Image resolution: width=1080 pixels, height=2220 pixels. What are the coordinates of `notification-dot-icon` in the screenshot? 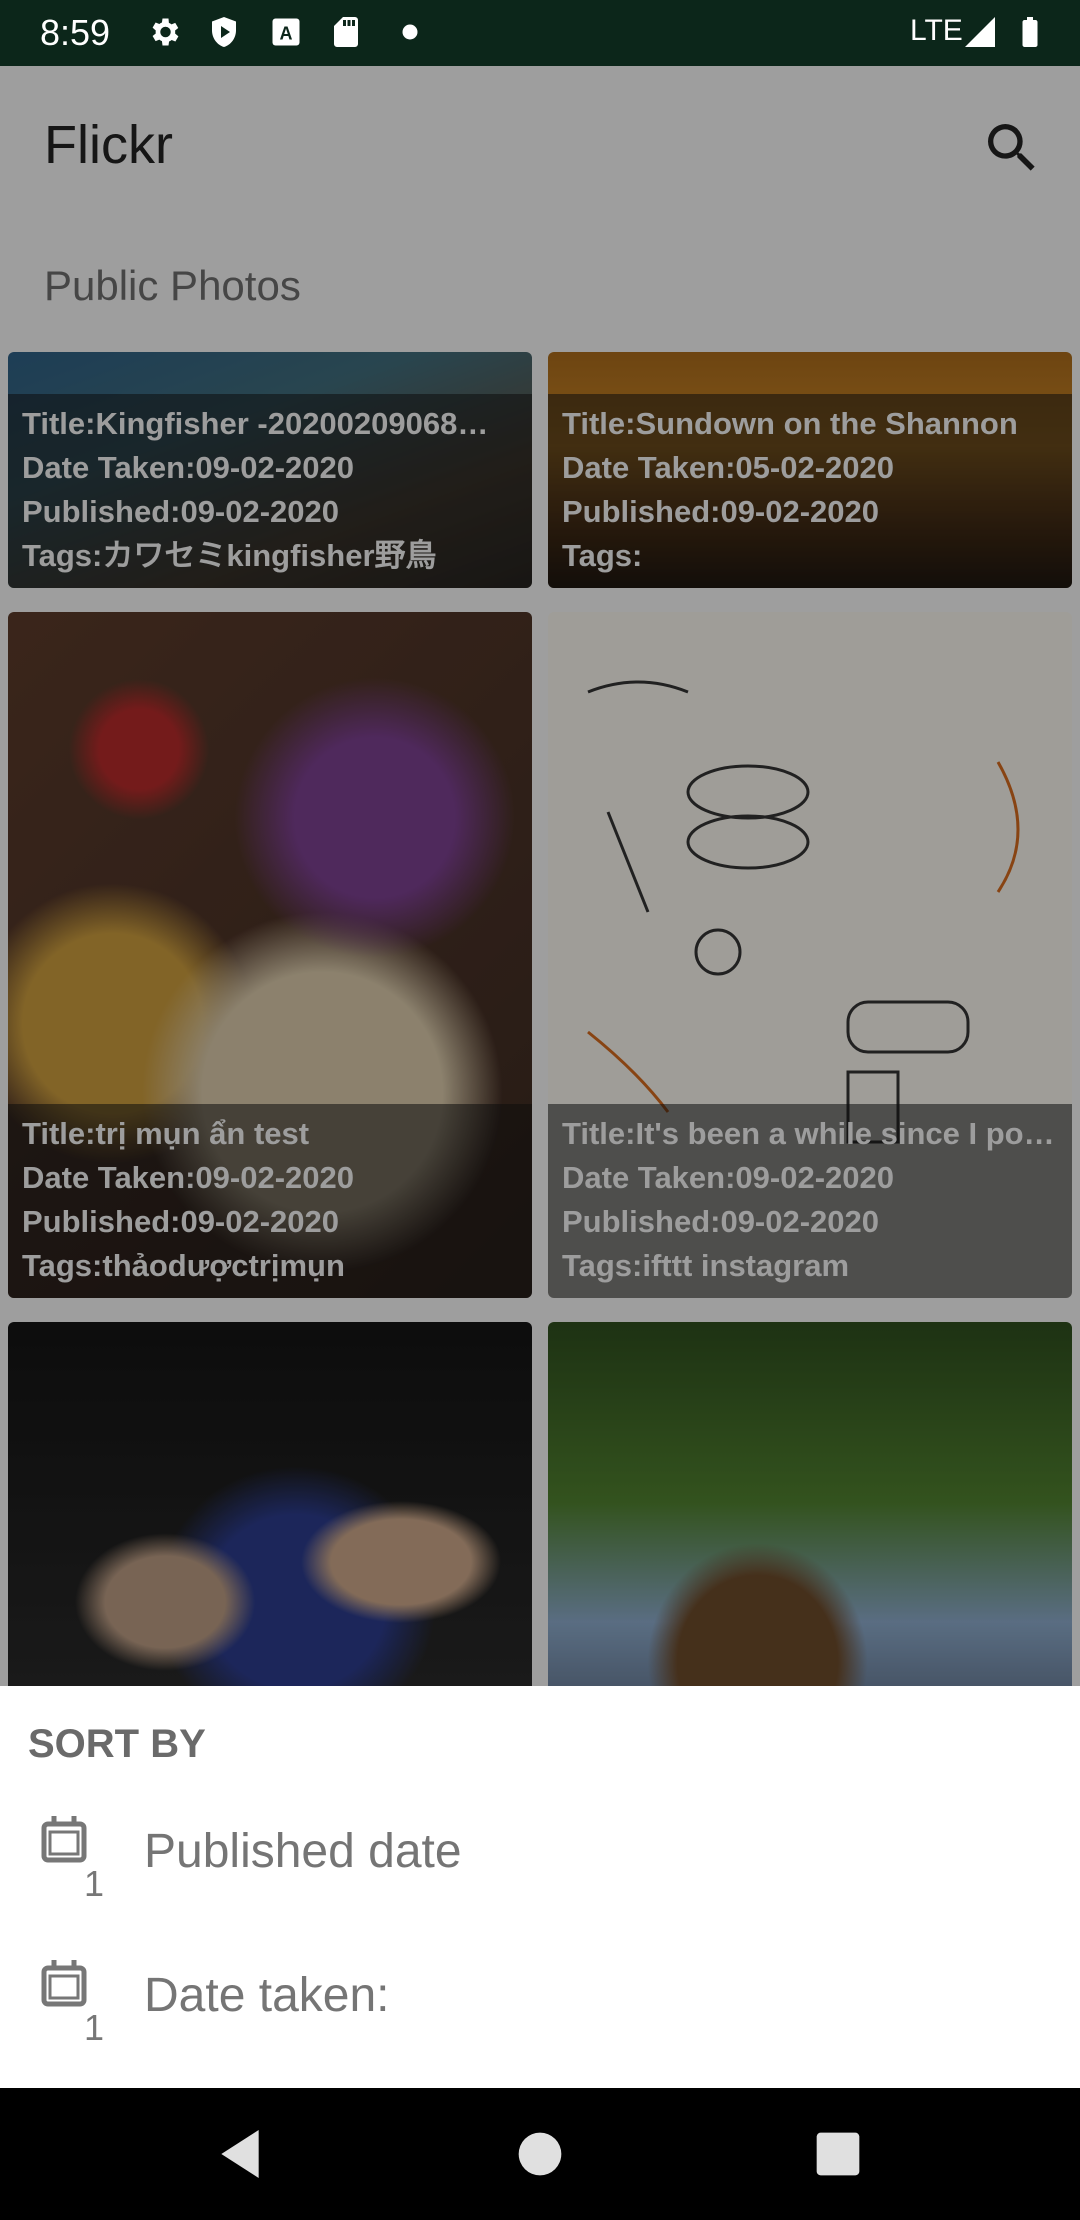 It's located at (410, 32).